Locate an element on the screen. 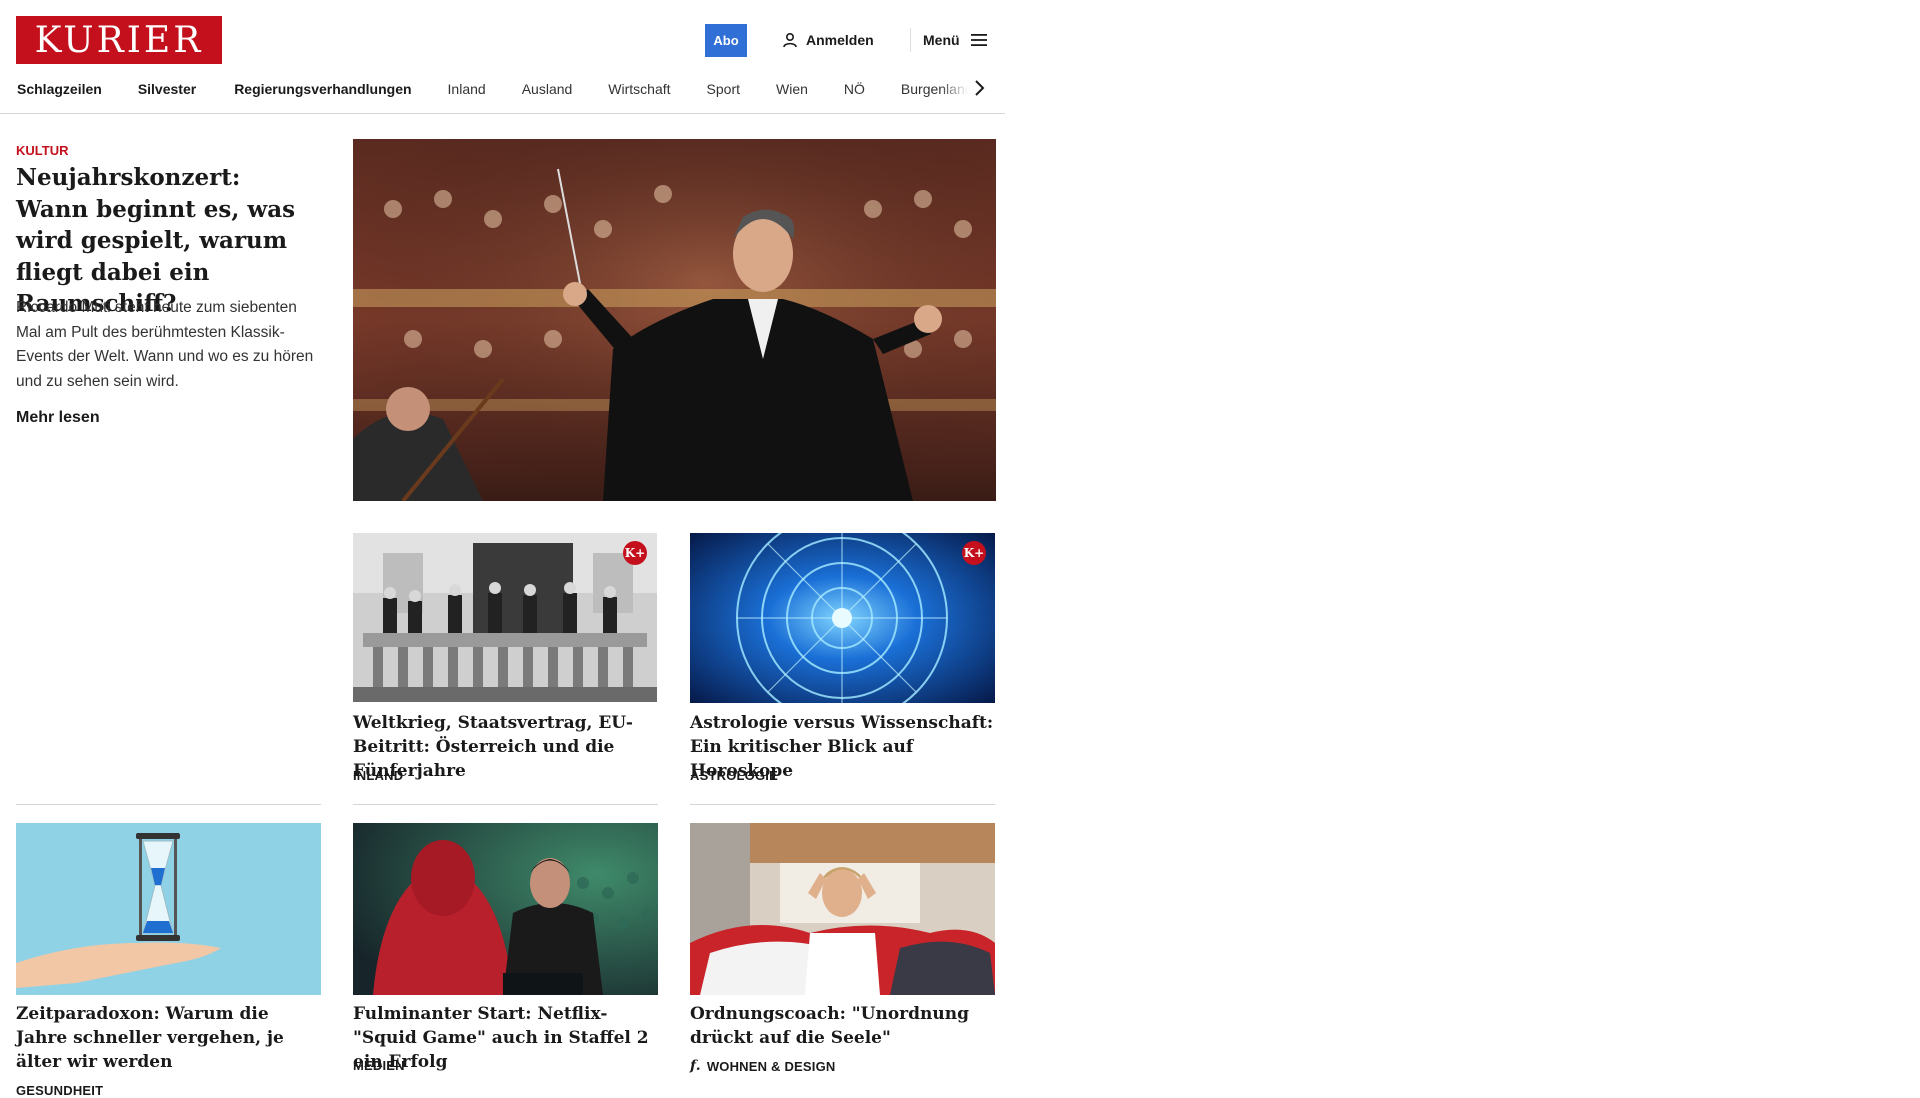 The height and width of the screenshot is (1098, 1920). user-icon is located at coordinates (790, 40).